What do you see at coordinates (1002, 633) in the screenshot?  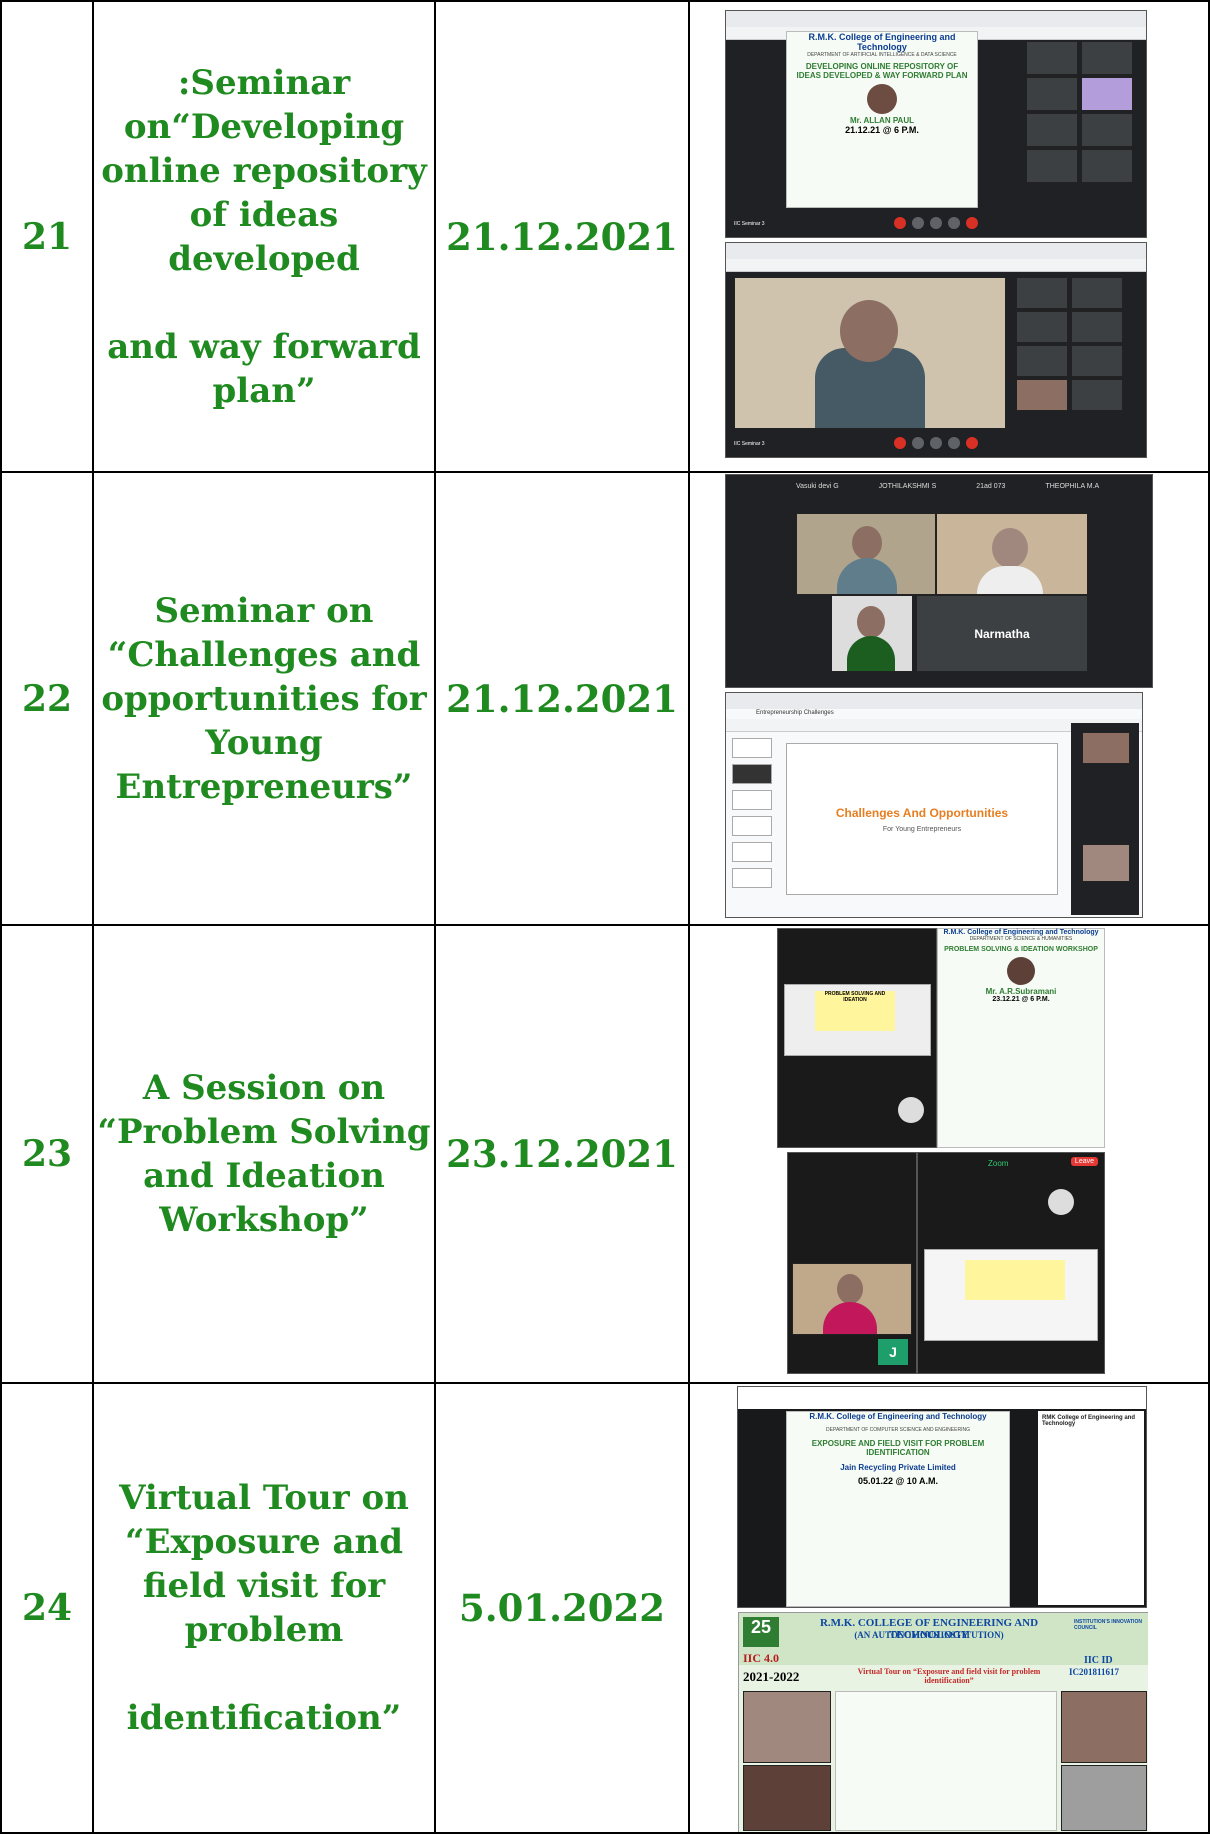 I see `participant-name-large: Narmatha` at bounding box center [1002, 633].